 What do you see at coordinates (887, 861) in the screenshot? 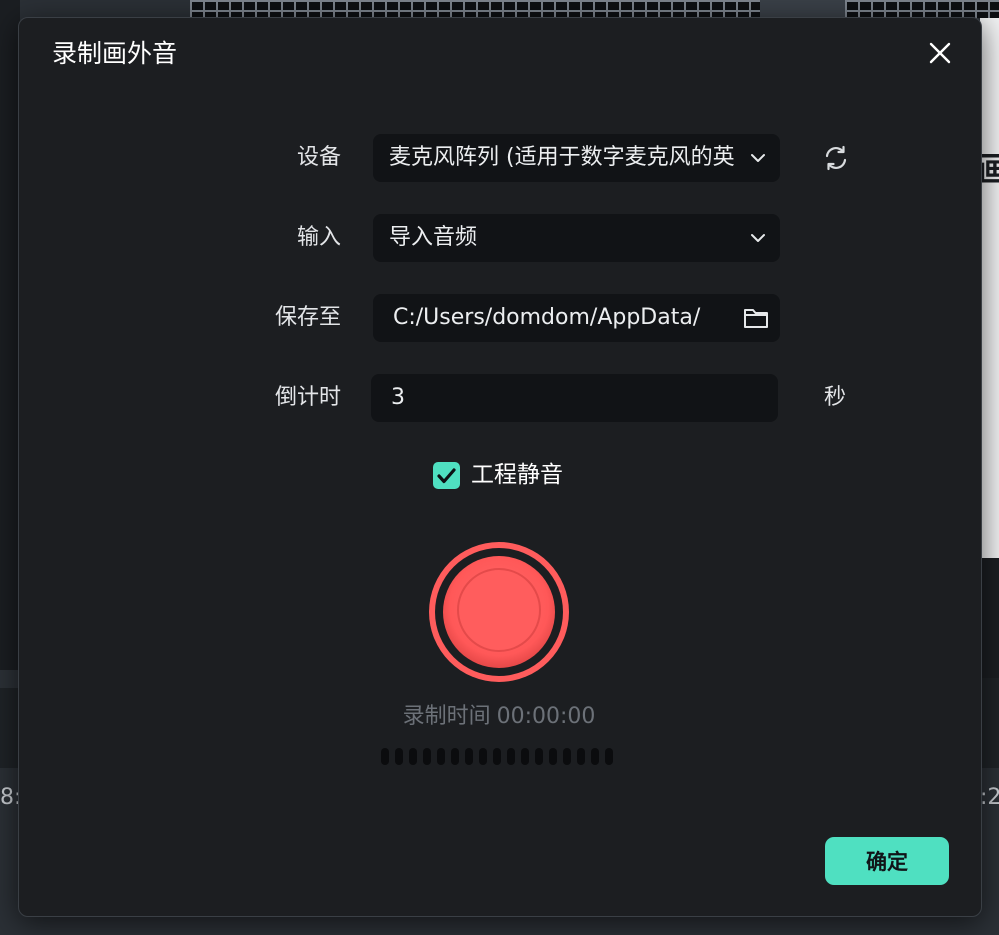
I see `confirm-button: 确定` at bounding box center [887, 861].